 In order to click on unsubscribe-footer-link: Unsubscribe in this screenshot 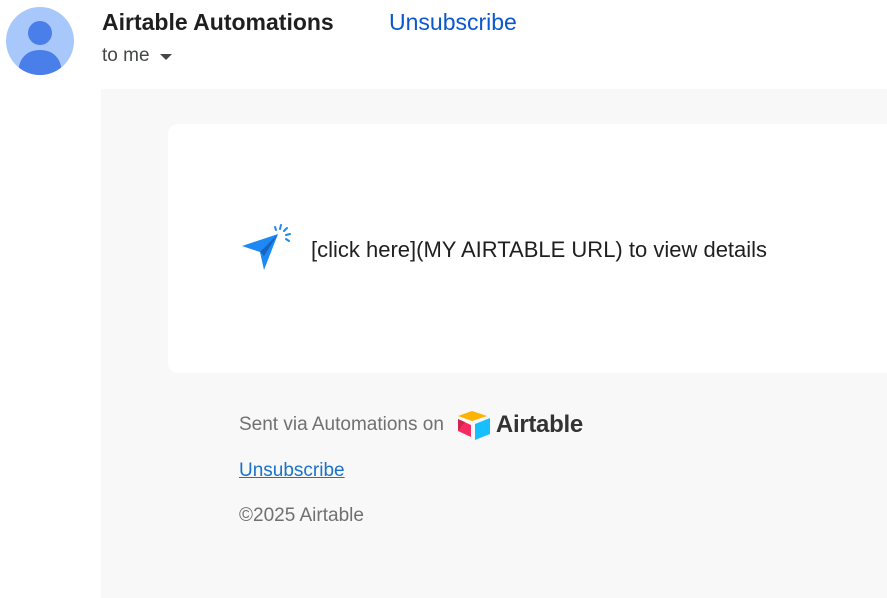, I will do `click(292, 471)`.